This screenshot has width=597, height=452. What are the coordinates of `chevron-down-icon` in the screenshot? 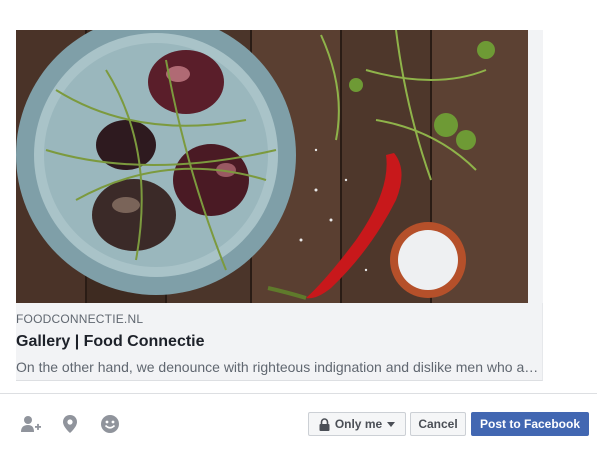 It's located at (391, 424).